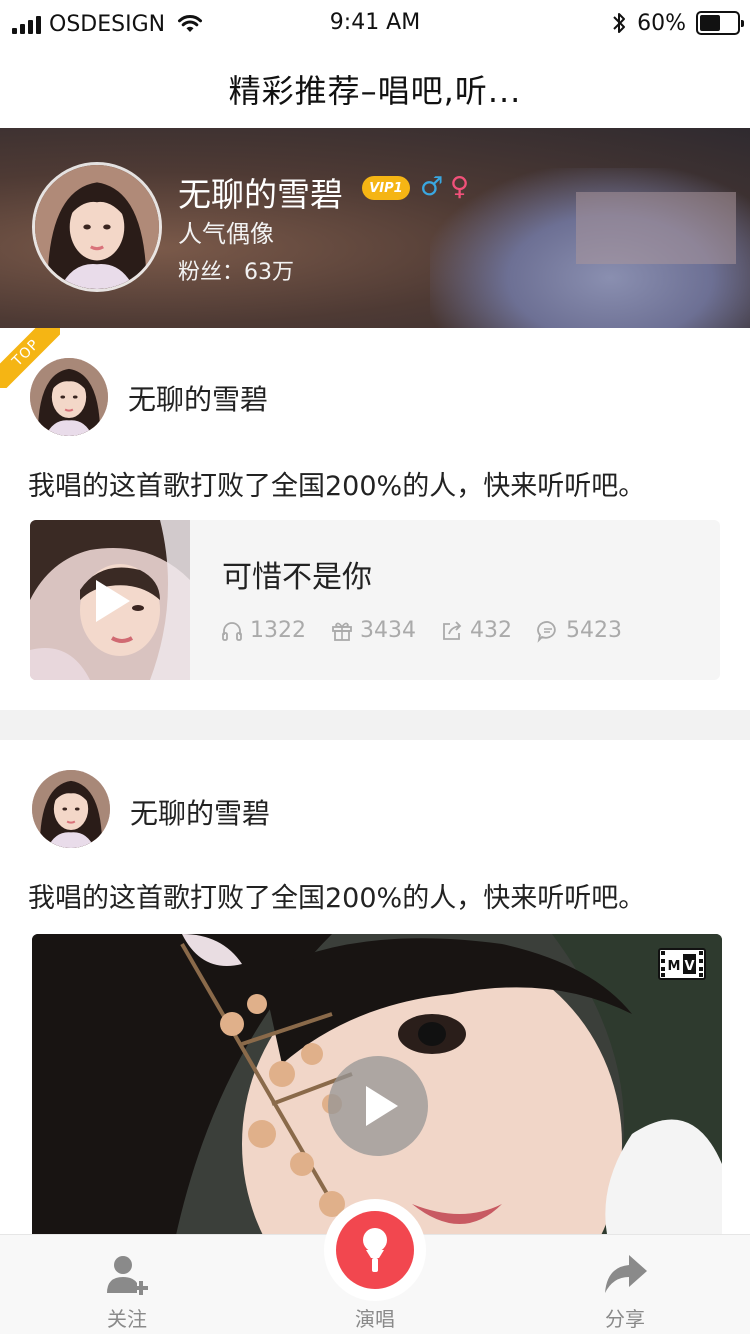 The height and width of the screenshot is (1334, 750). I want to click on play-button, so click(378, 1106).